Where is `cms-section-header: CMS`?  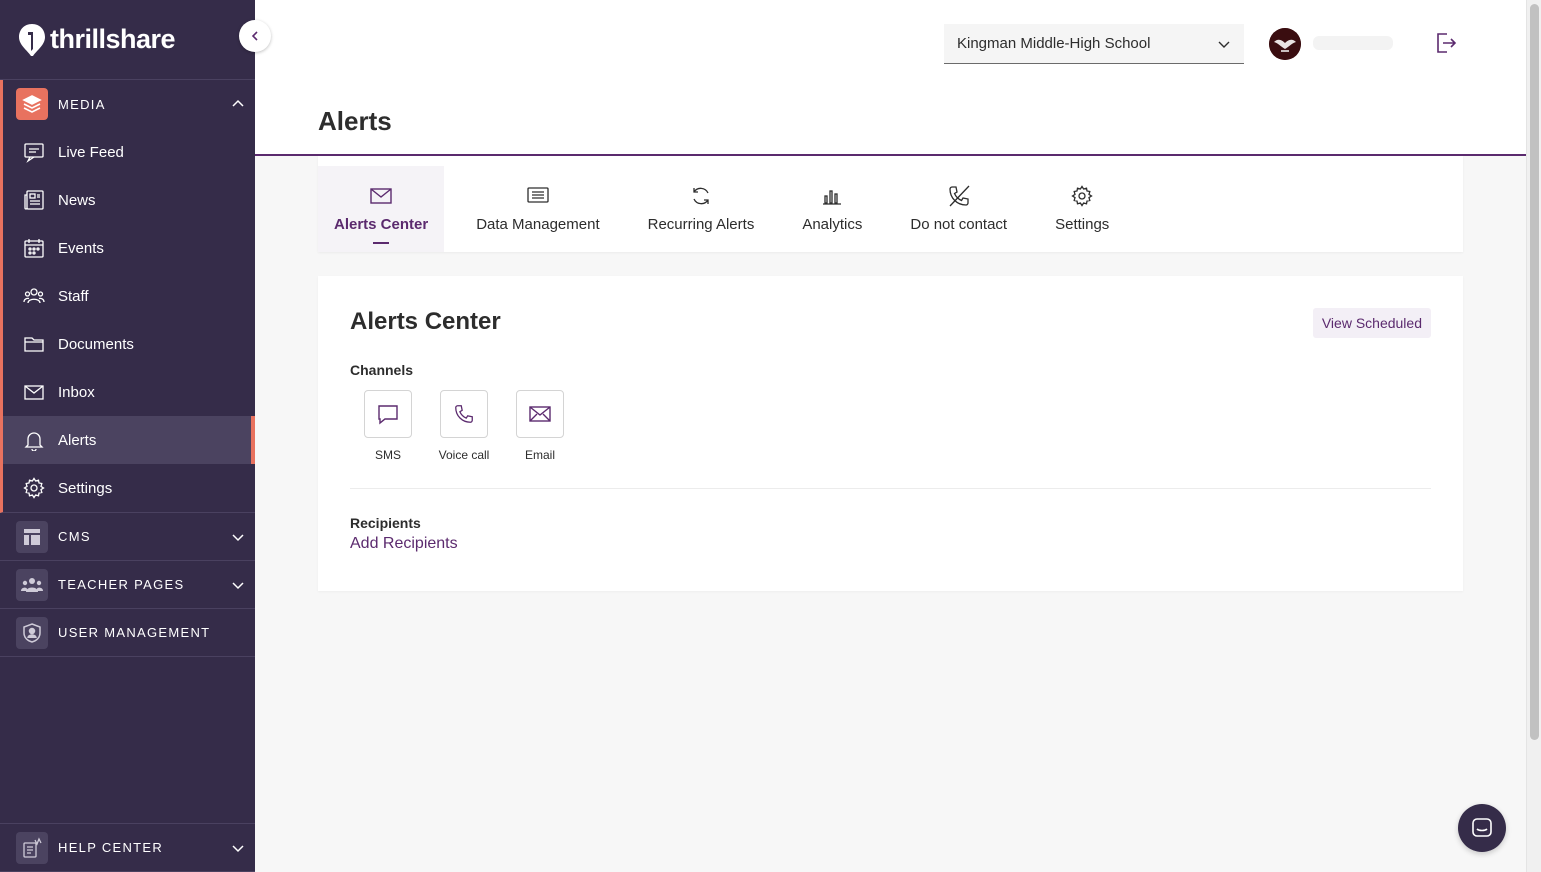
cms-section-header: CMS is located at coordinates (127, 537).